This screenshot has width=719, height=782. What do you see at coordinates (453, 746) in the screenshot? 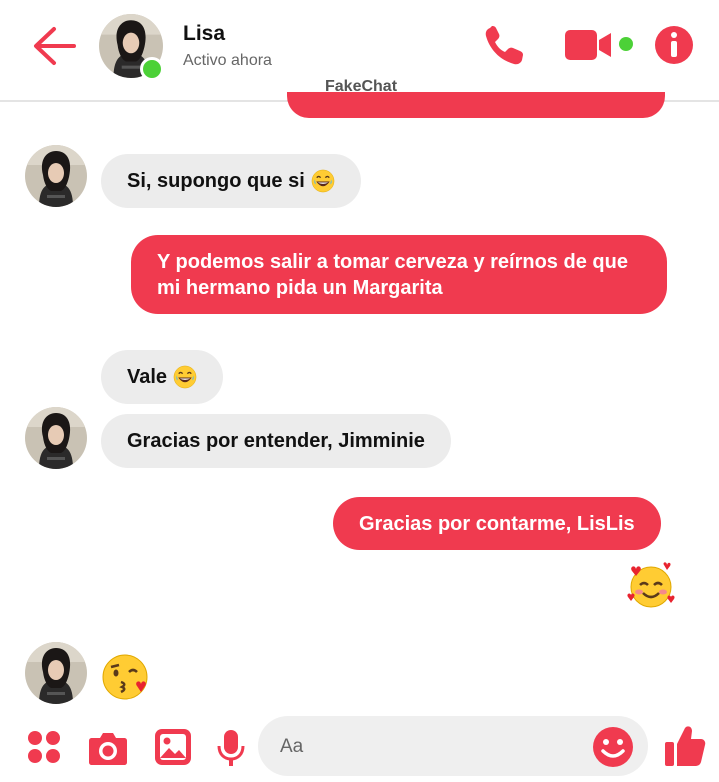
I see `message-input` at bounding box center [453, 746].